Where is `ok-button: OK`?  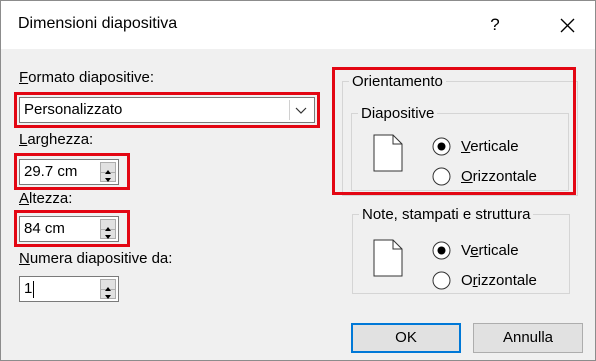
ok-button: OK is located at coordinates (406, 338).